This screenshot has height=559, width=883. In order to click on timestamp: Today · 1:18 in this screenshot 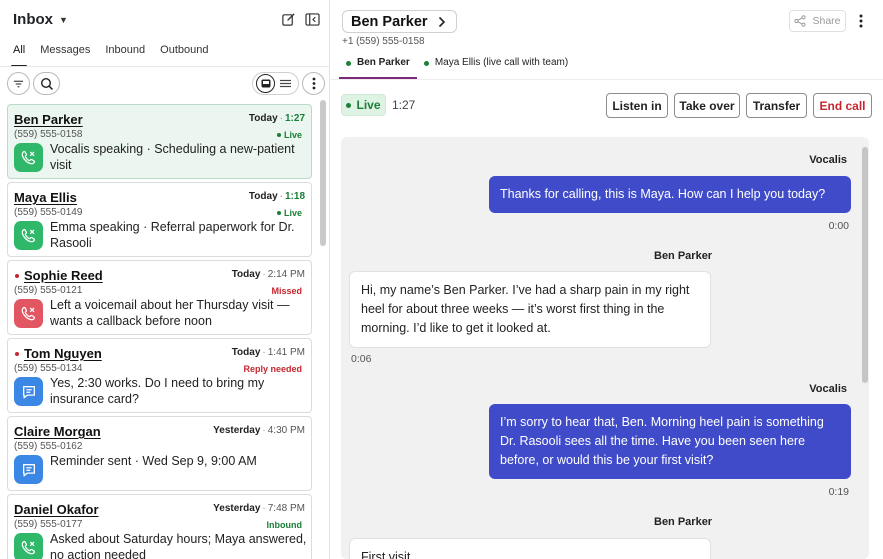, I will do `click(276, 196)`.